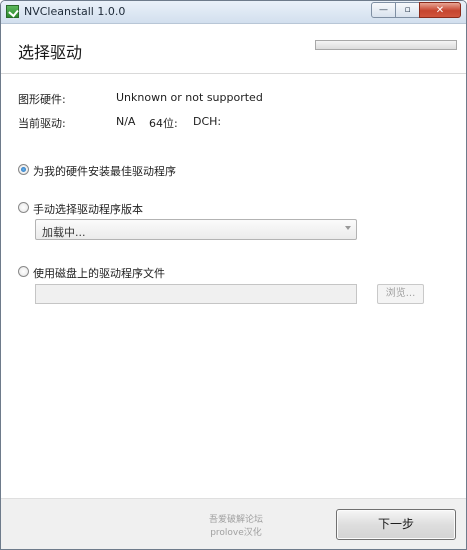 The width and height of the screenshot is (467, 550). Describe the element at coordinates (348, 228) in the screenshot. I see `chevron-down-icon` at that location.